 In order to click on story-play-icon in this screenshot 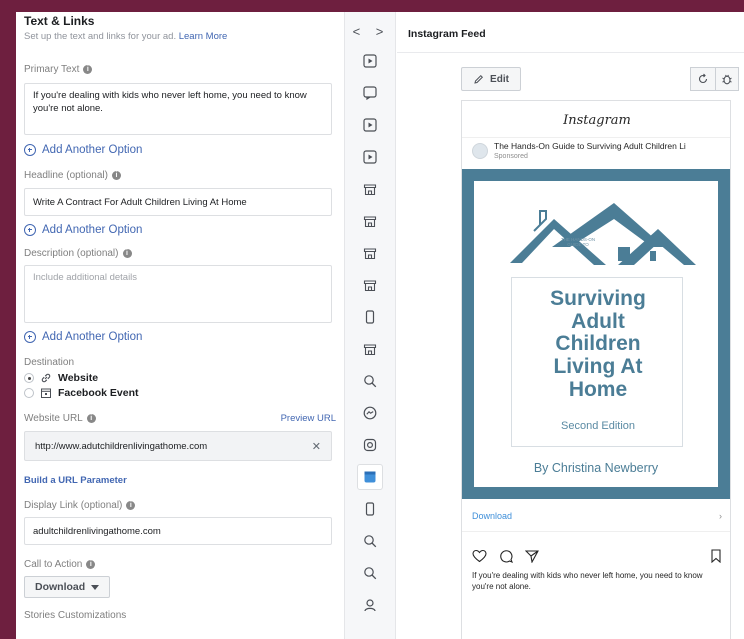, I will do `click(370, 61)`.